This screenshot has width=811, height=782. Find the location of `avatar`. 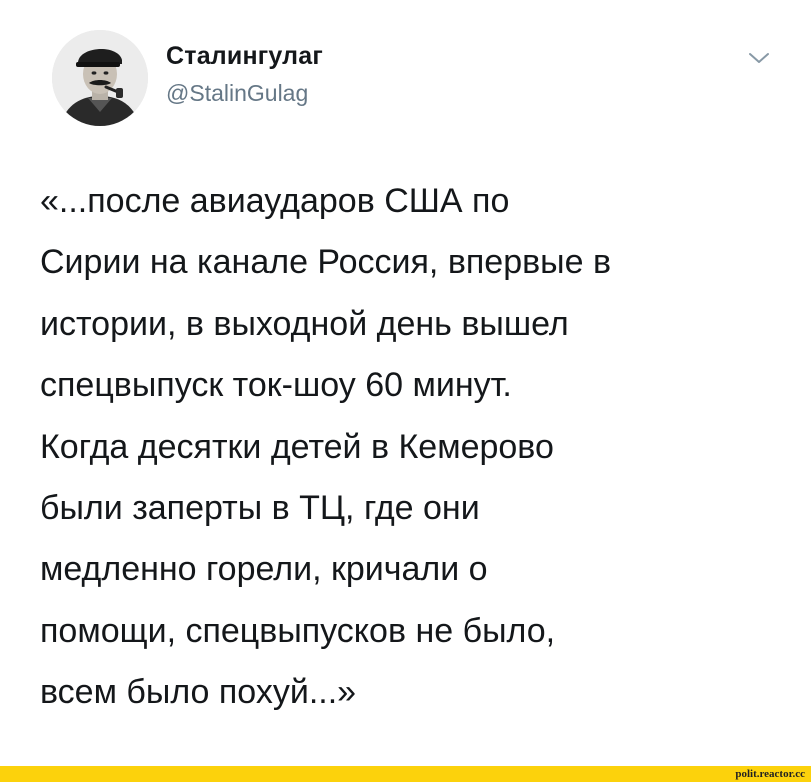

avatar is located at coordinates (100, 78).